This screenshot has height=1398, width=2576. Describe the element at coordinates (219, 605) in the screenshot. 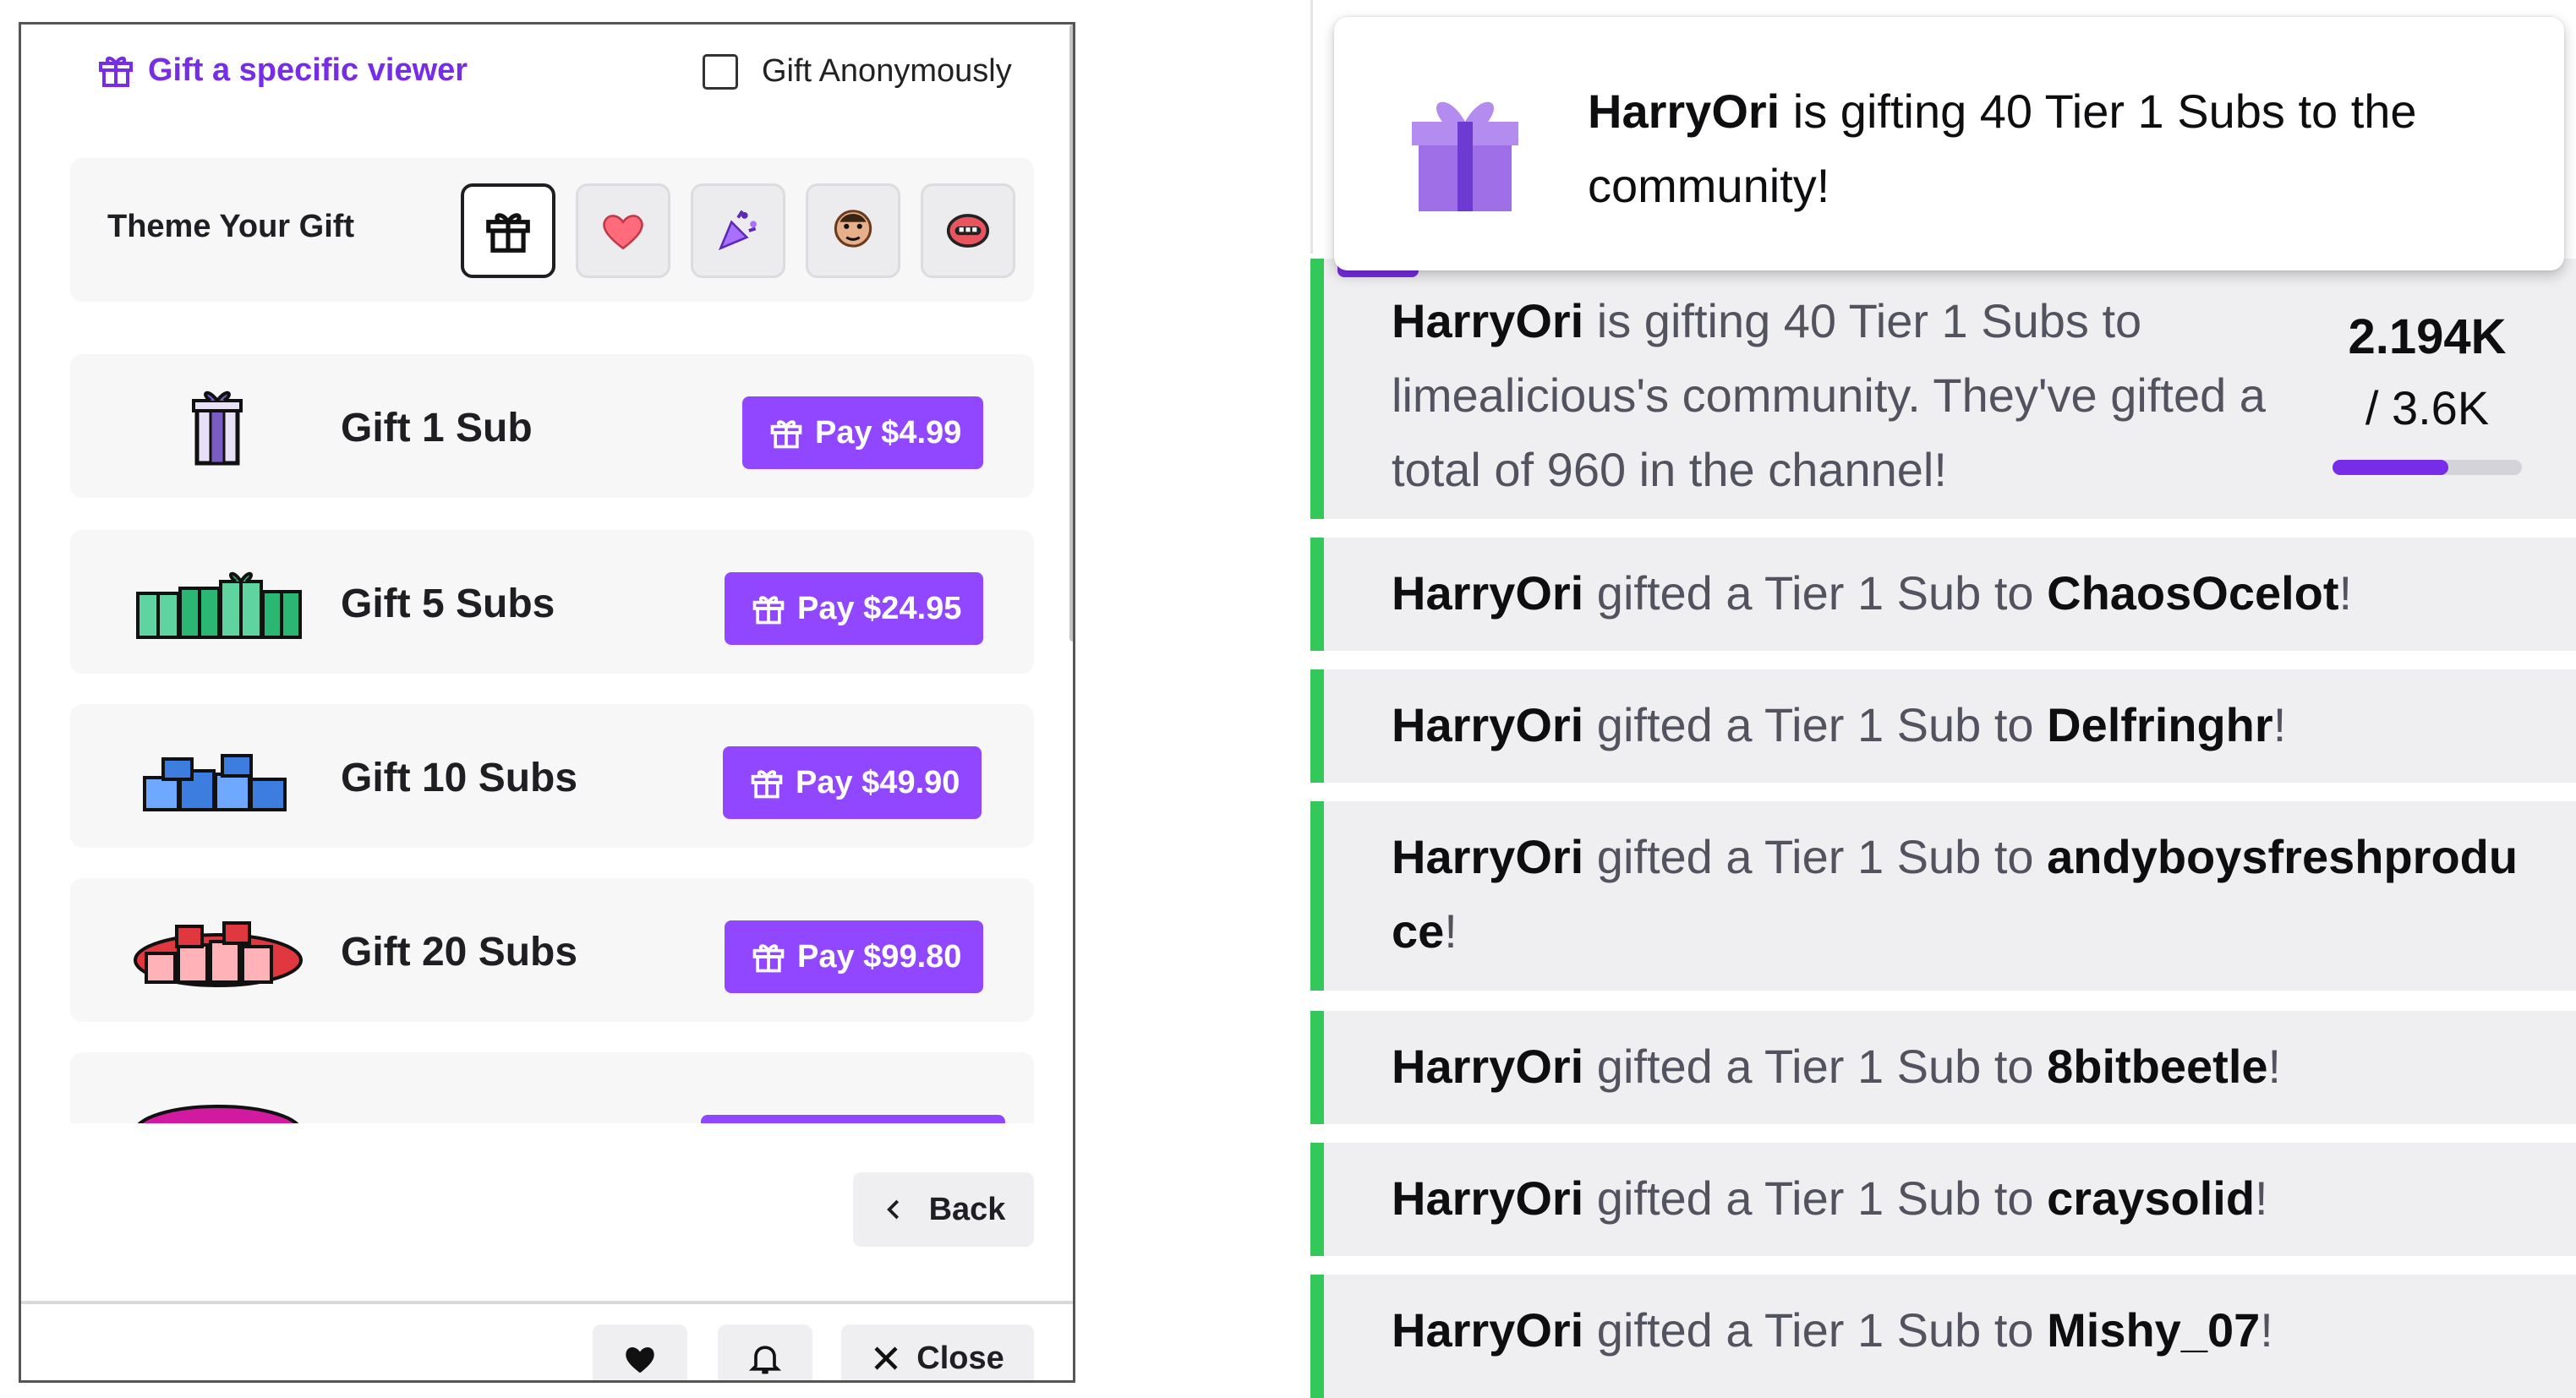

I see `five-gifts-icon` at that location.